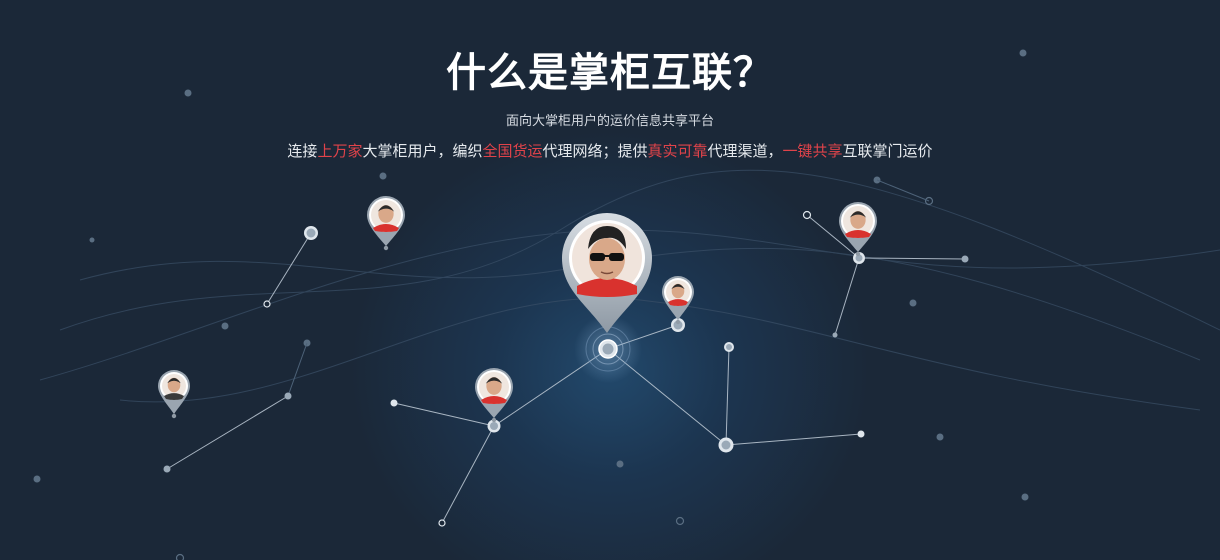 The width and height of the screenshot is (1220, 560). I want to click on tagline-highlight: 上万家, so click(340, 151).